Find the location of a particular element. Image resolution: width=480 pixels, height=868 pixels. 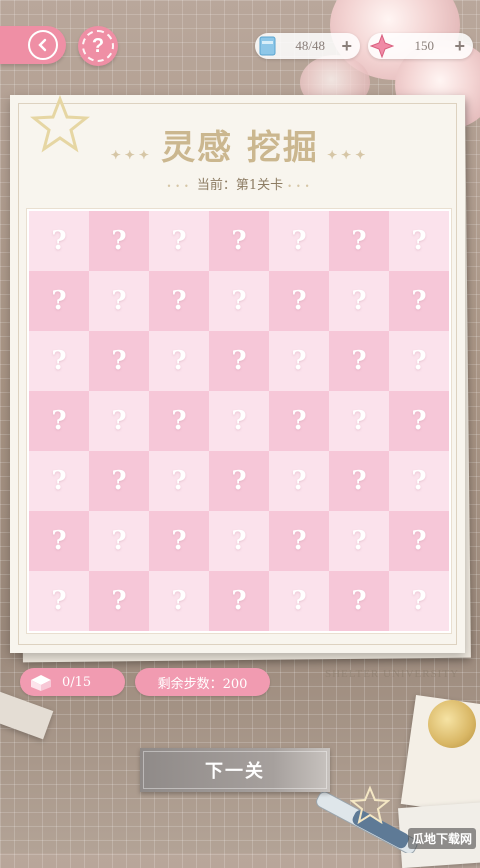

steps-remaining: 剩余步数：200 is located at coordinates (202, 682).